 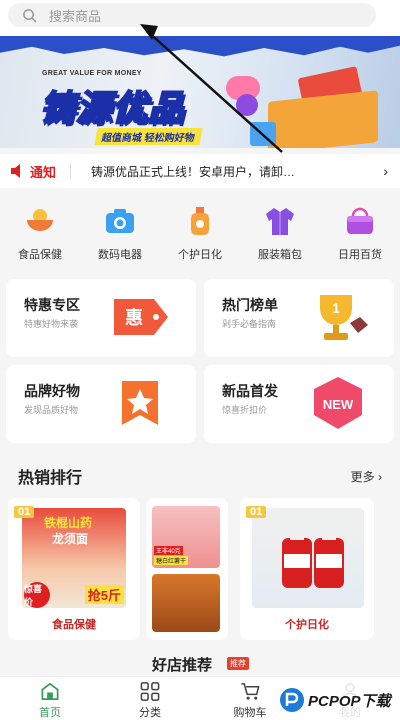 I want to click on banner-tagline: 超值商城 轻松购好物, so click(x=148, y=136).